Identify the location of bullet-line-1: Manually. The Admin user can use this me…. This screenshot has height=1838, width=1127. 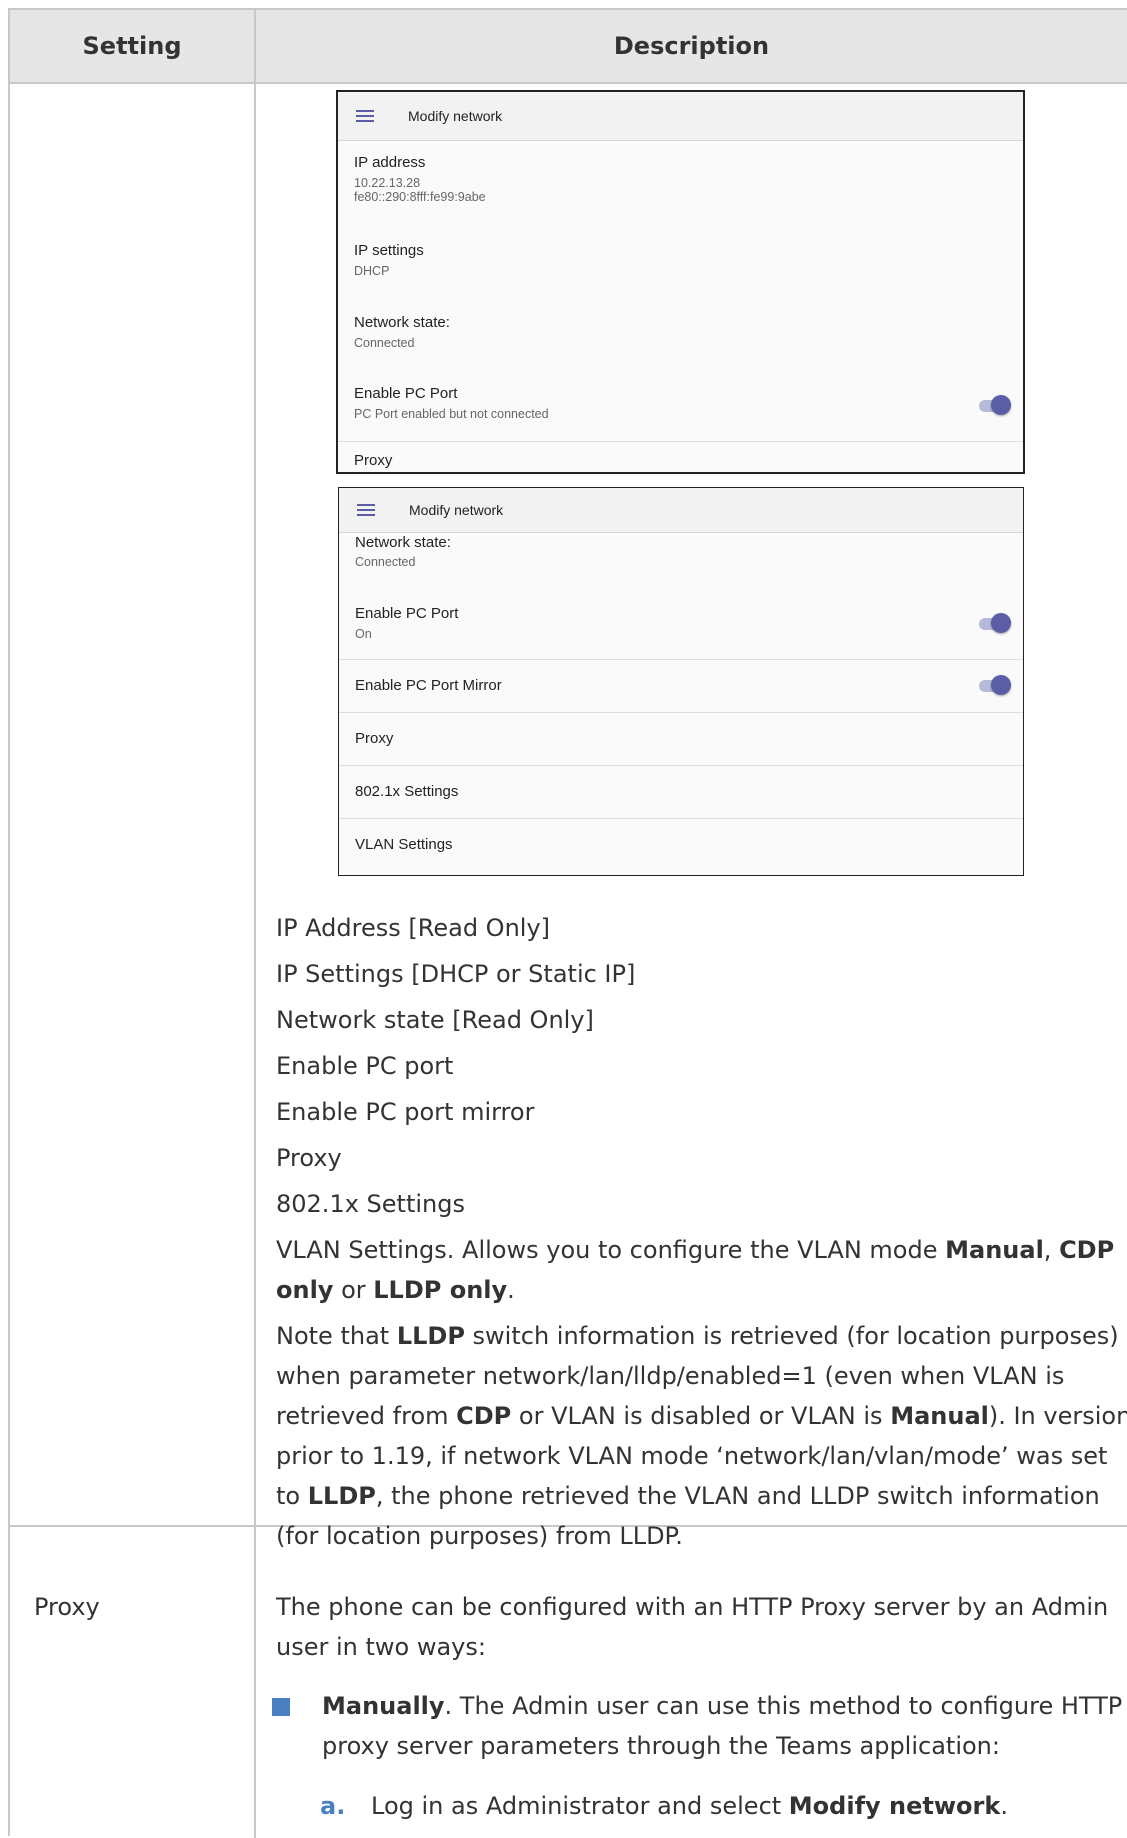
(722, 1706).